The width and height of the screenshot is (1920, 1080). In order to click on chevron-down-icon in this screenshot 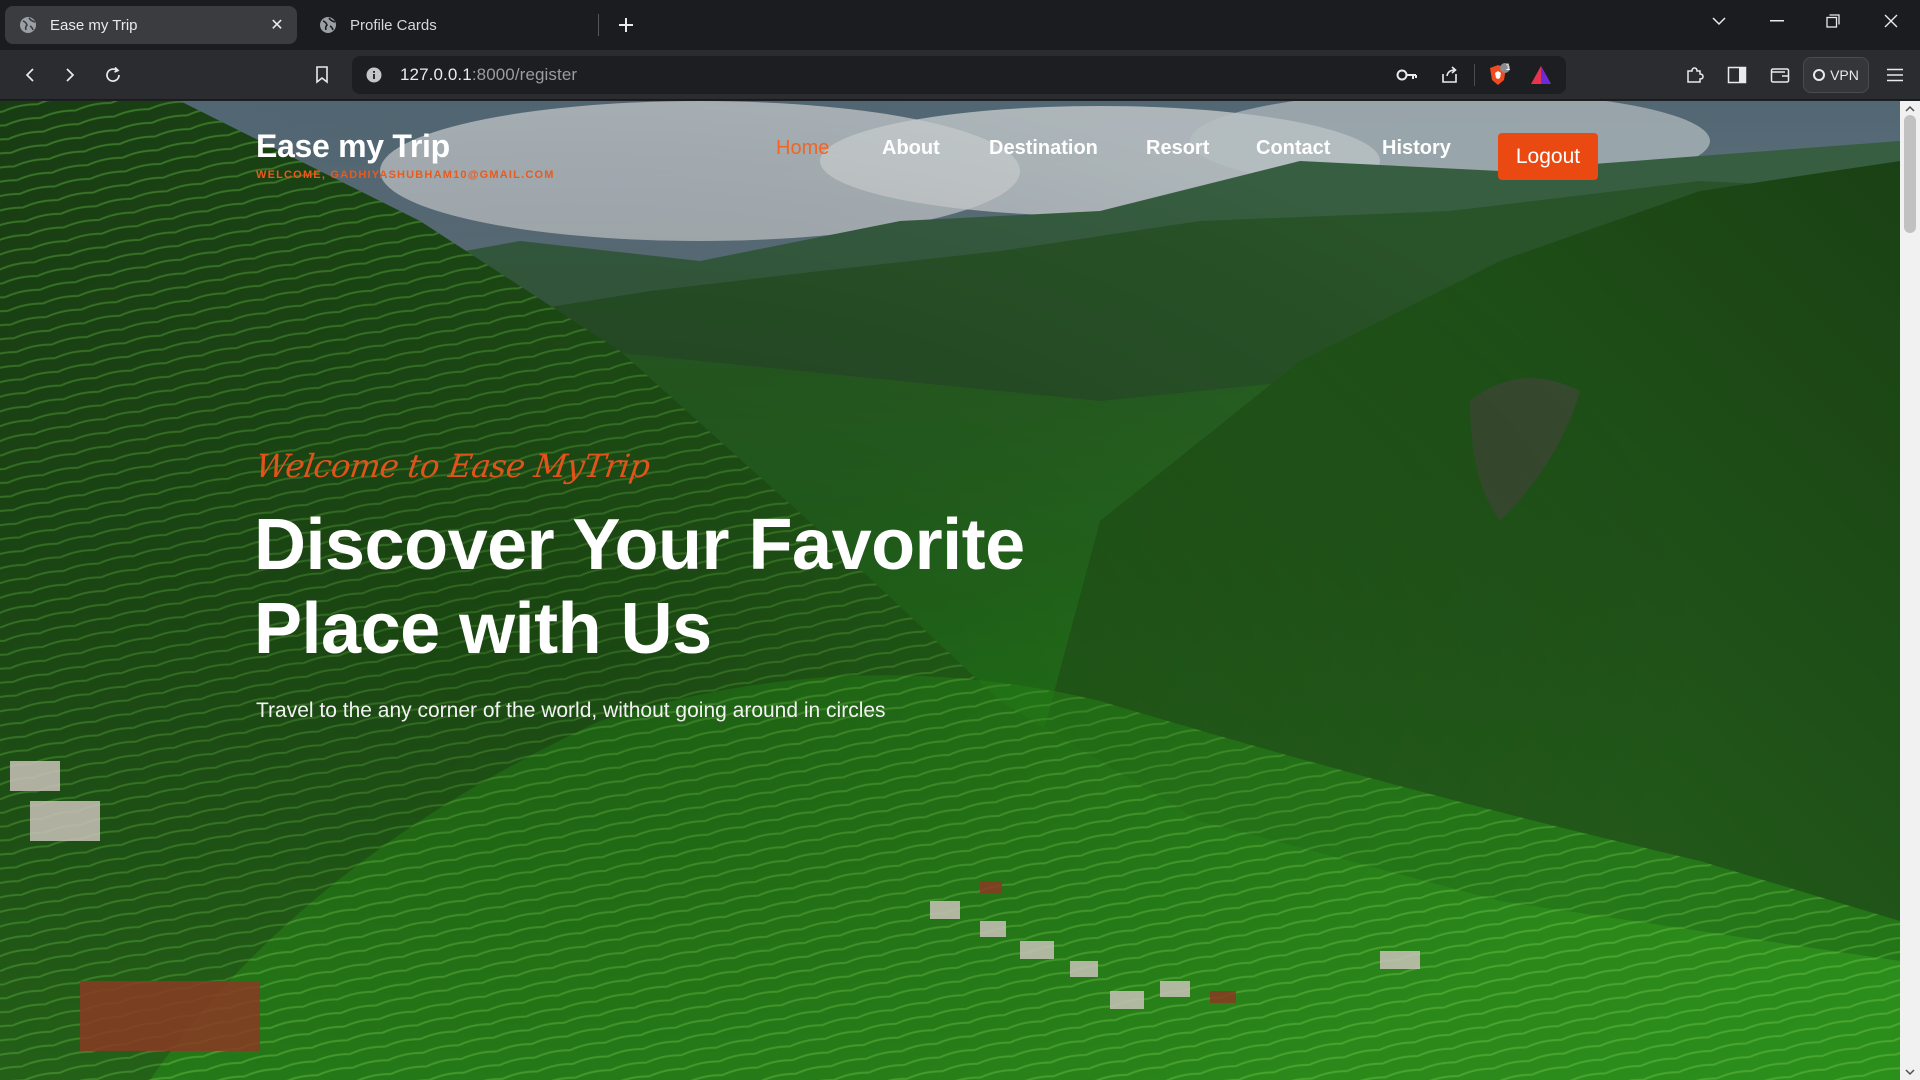, I will do `click(1719, 21)`.